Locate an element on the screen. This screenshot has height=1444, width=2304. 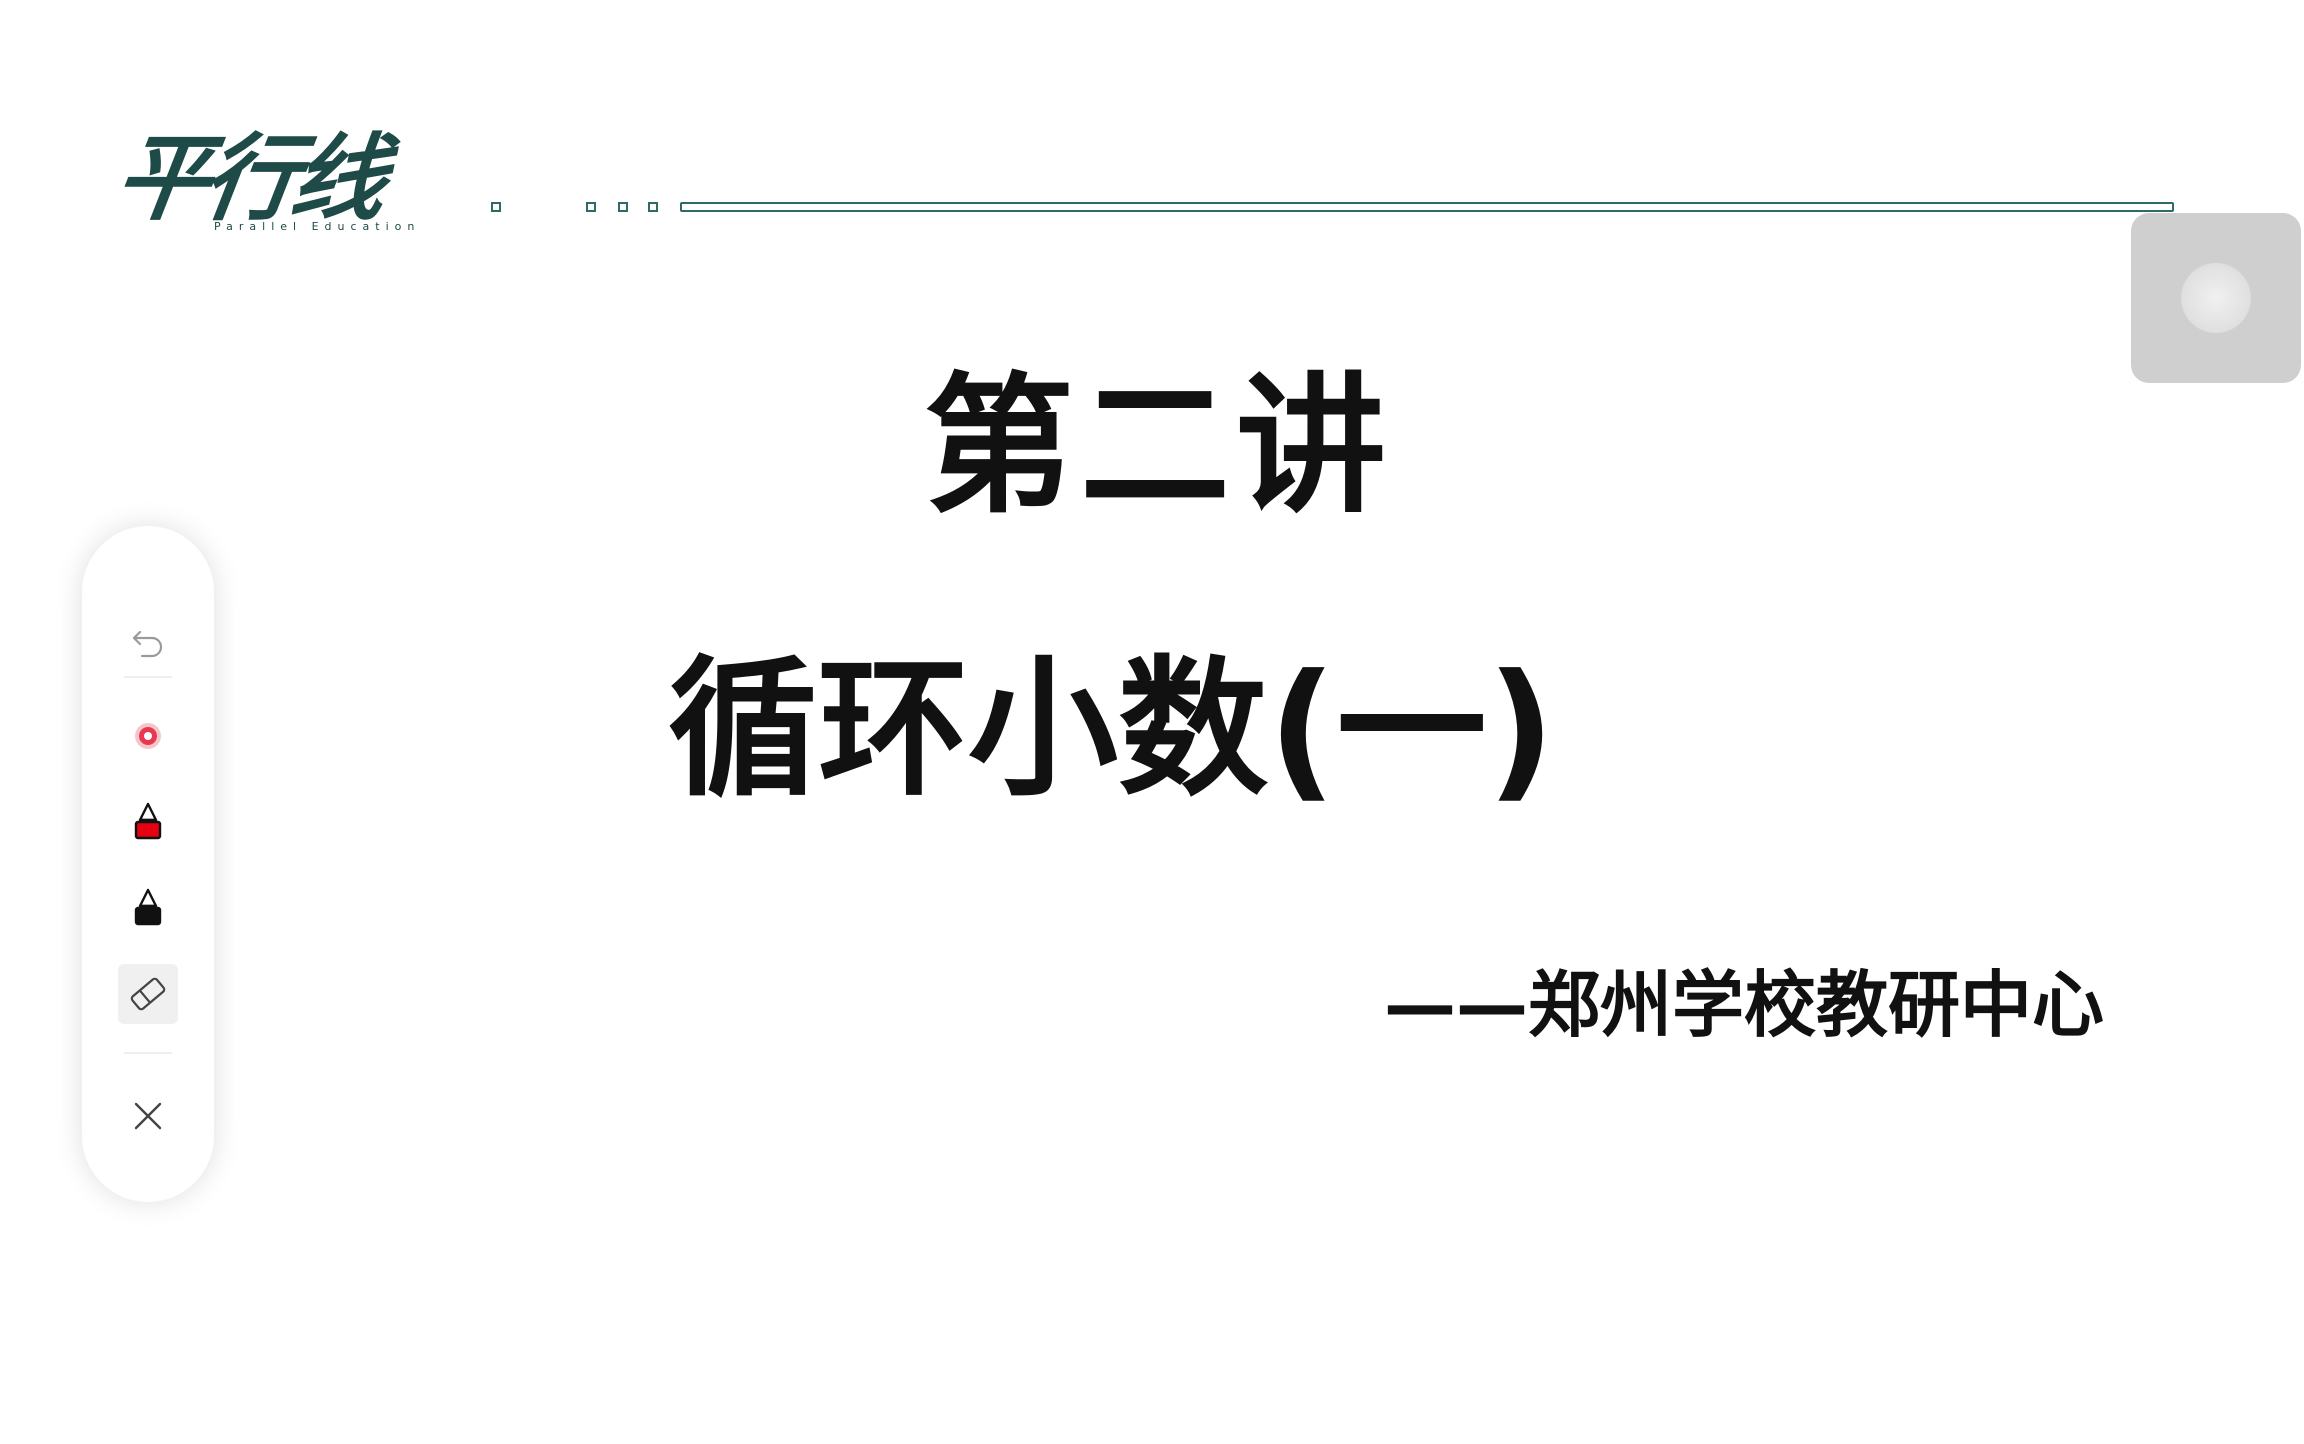
eraser-icon is located at coordinates (148, 994).